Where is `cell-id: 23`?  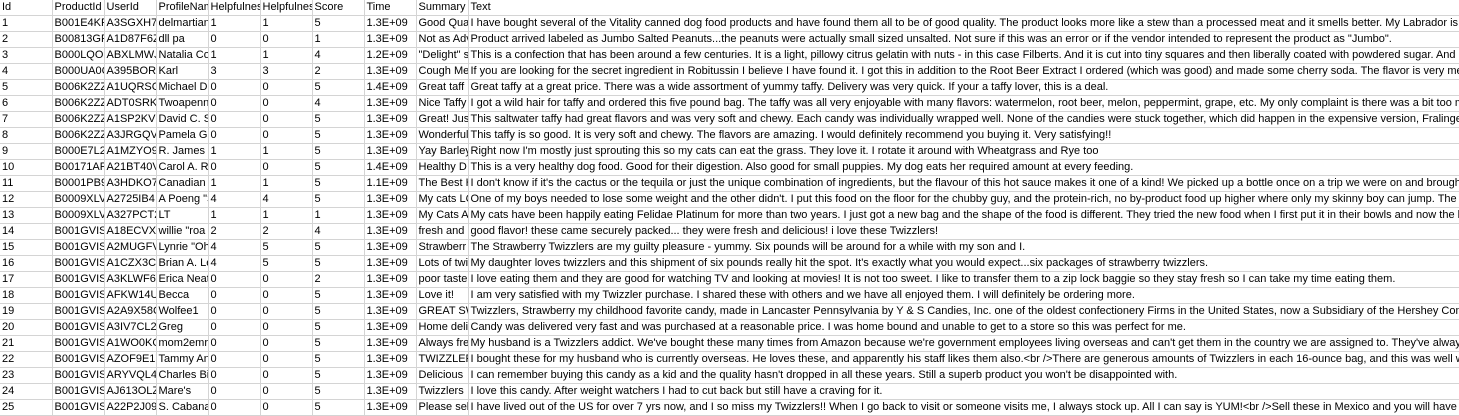 cell-id: 23 is located at coordinates (26, 375).